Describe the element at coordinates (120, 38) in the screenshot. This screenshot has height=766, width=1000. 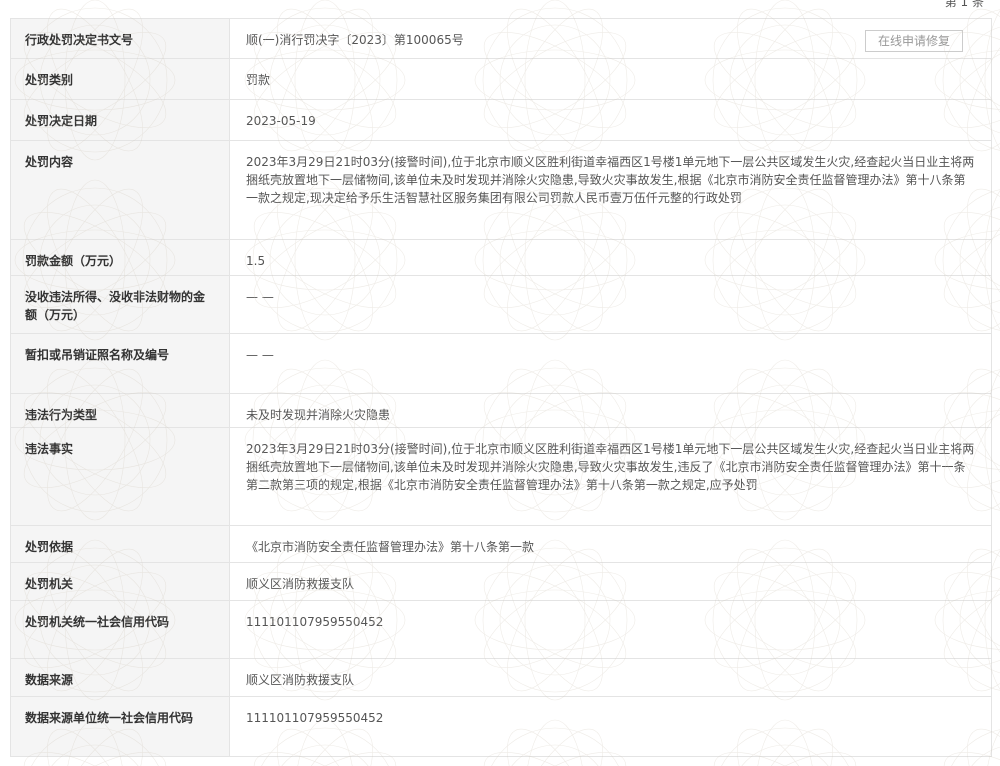
I see `row-label-decision-number: 行政处罚决定书文号` at that location.